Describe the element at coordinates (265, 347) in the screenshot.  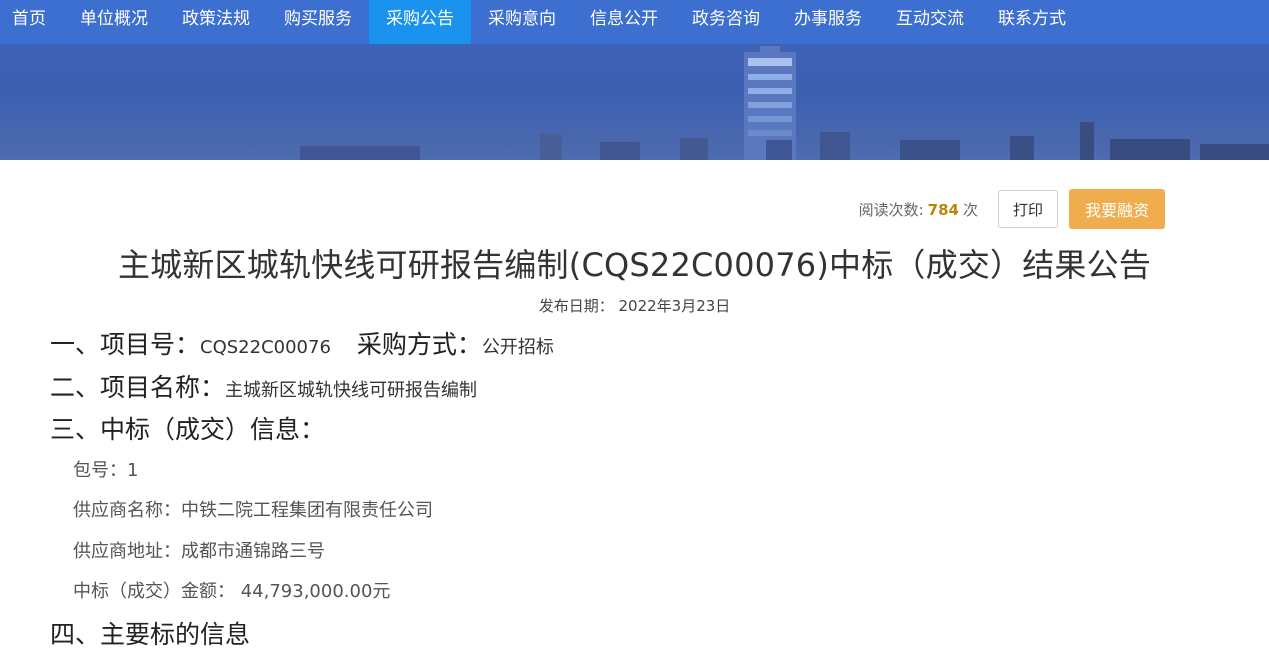
I see `project-number-value: CQS22C00076` at that location.